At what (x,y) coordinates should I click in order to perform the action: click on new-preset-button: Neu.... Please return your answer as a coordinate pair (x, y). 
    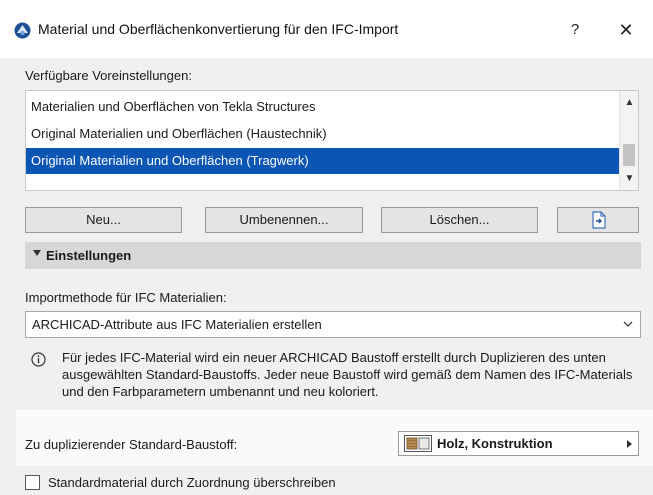
    Looking at the image, I should click on (103, 220).